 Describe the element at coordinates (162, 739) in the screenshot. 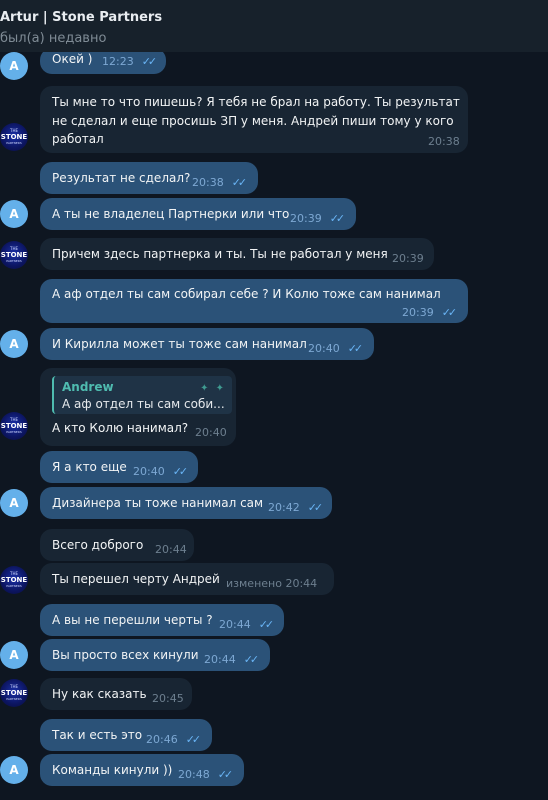

I see `message-time: 20:46` at that location.